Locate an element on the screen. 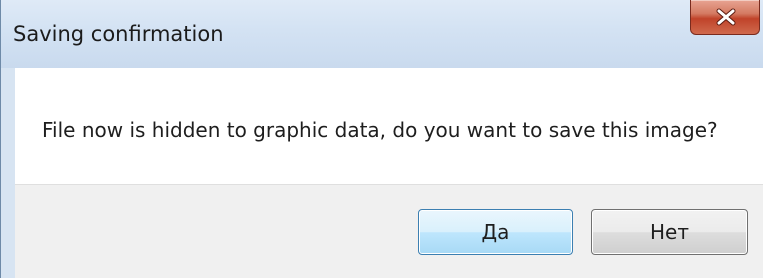 The height and width of the screenshot is (278, 763). no-button: Нет is located at coordinates (669, 232).